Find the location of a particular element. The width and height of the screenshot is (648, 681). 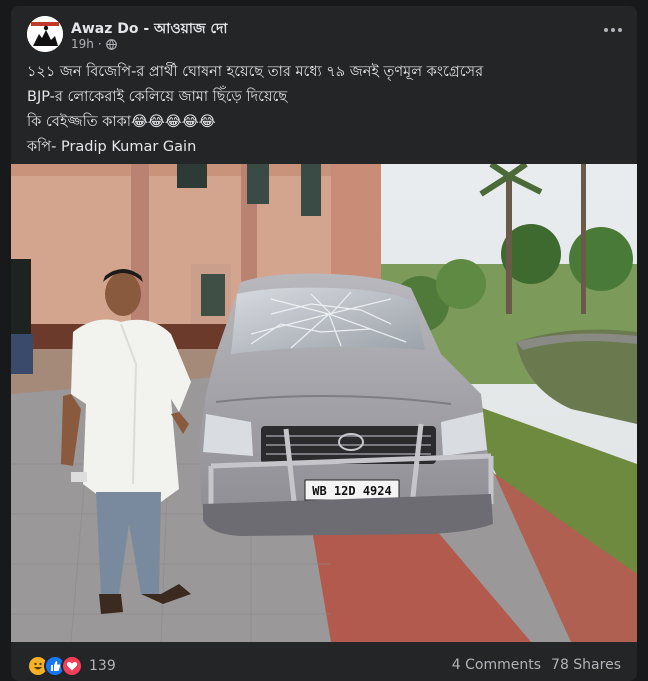

shares-count-link: 78 Shares is located at coordinates (586, 665).